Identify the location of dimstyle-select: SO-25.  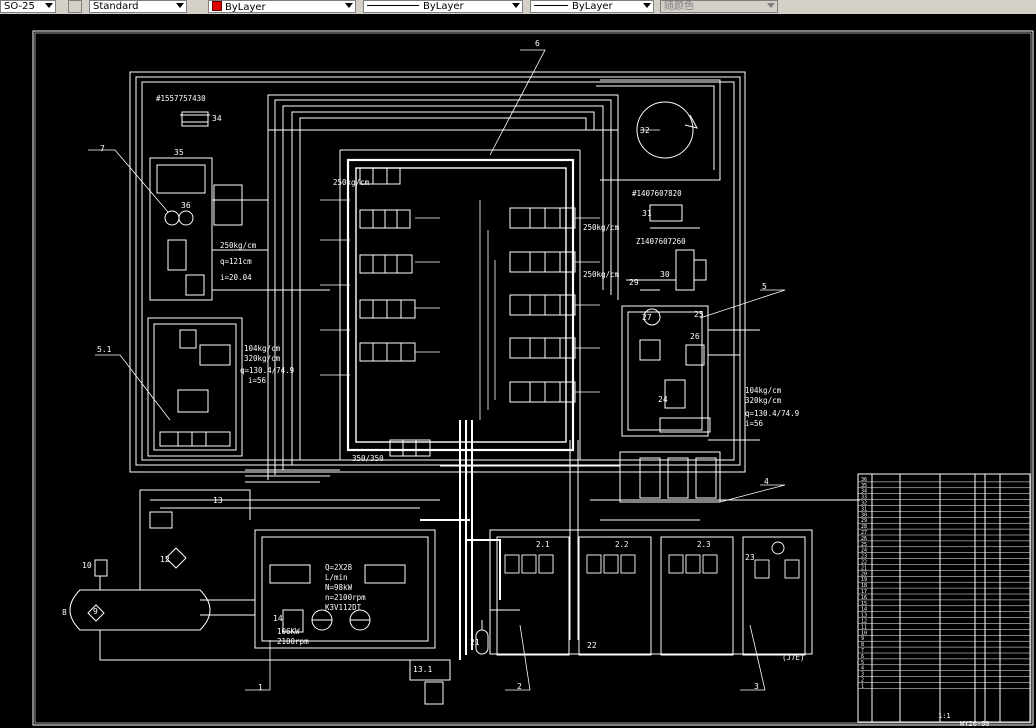
(28, 6).